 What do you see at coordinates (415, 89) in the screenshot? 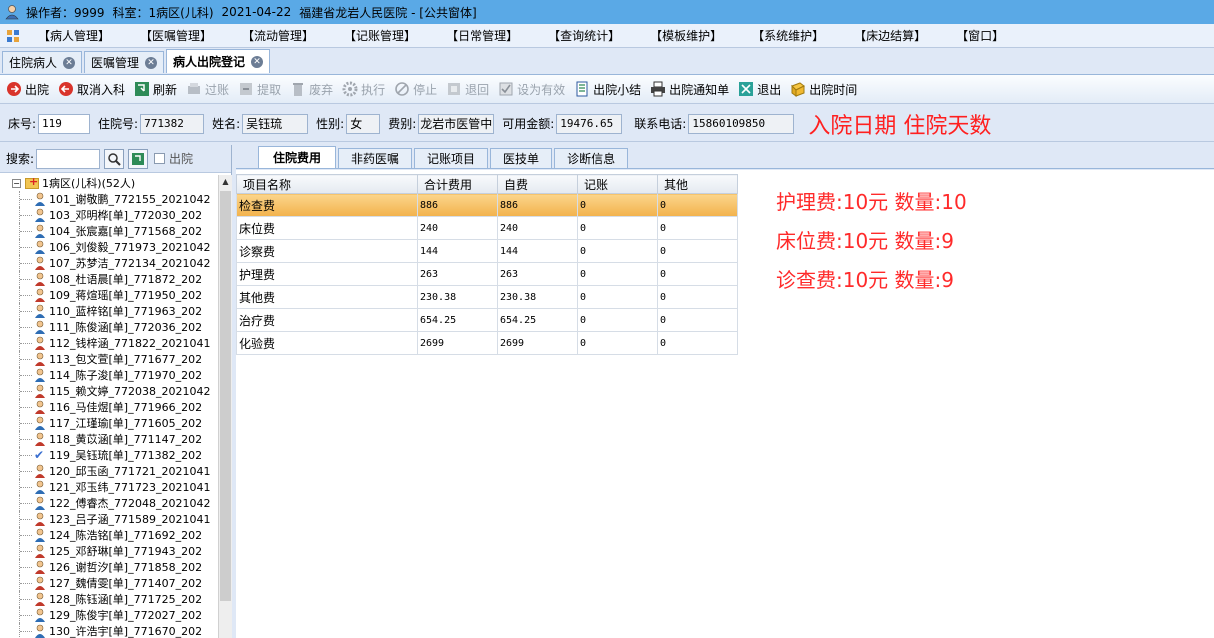
I see `stop-button: 停止` at bounding box center [415, 89].